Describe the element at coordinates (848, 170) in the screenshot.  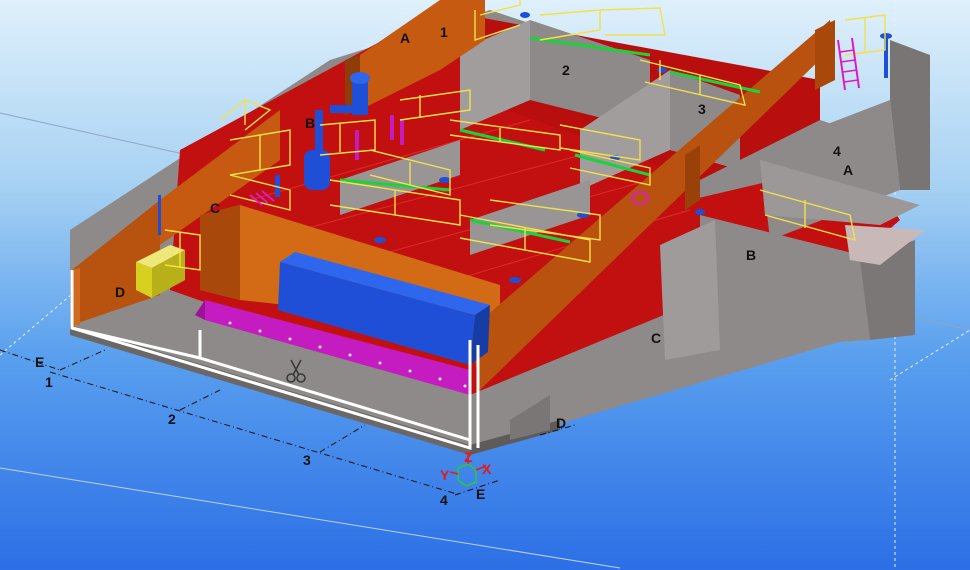
I see `label-a-right: A` at that location.